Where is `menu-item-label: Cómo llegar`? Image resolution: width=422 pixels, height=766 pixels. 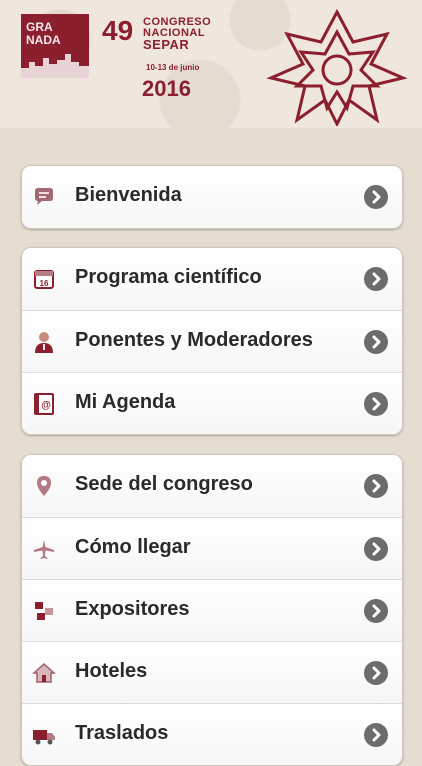
menu-item-label: Cómo llegar is located at coordinates (133, 547).